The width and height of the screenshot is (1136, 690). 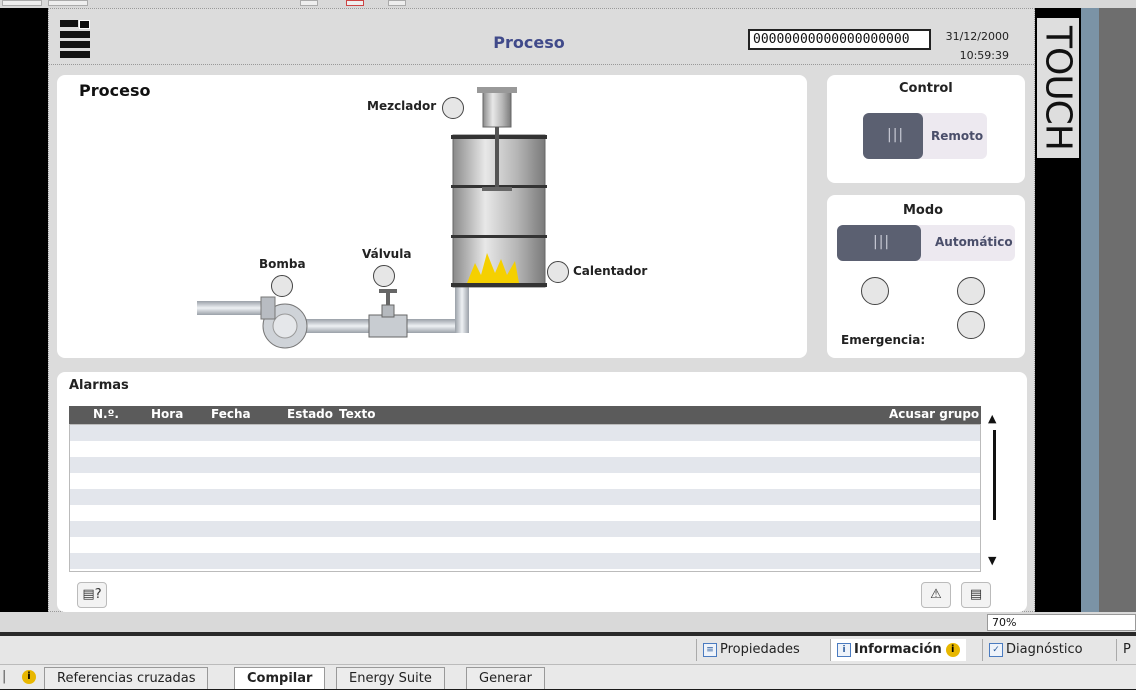 What do you see at coordinates (760, 649) in the screenshot?
I see `tab-properties-label: Propiedades` at bounding box center [760, 649].